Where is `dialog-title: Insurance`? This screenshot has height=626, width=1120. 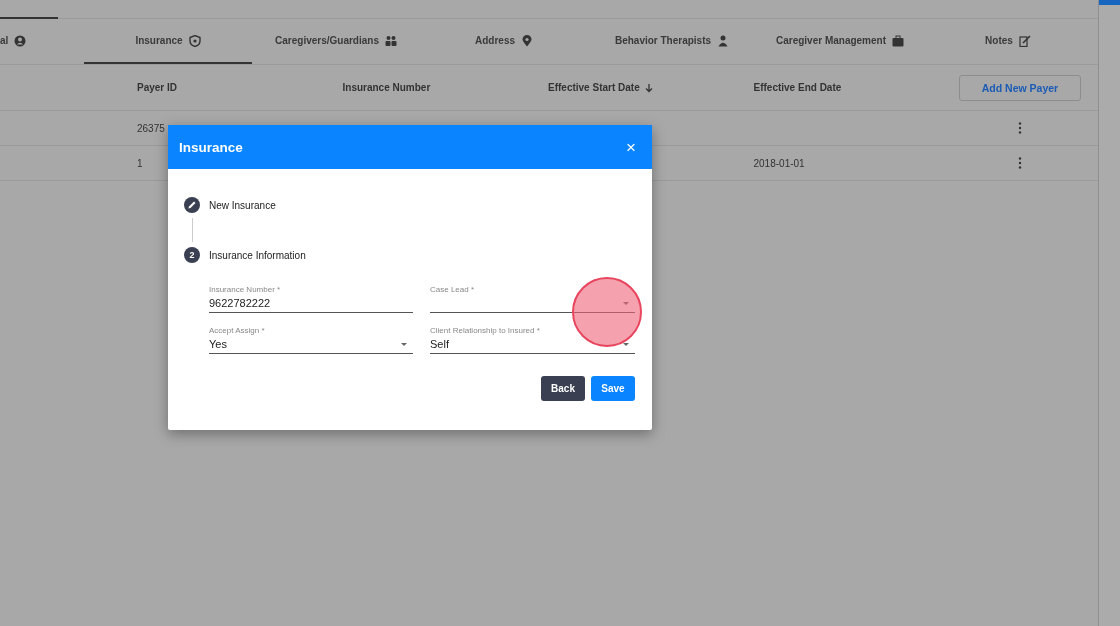 dialog-title: Insurance is located at coordinates (211, 147).